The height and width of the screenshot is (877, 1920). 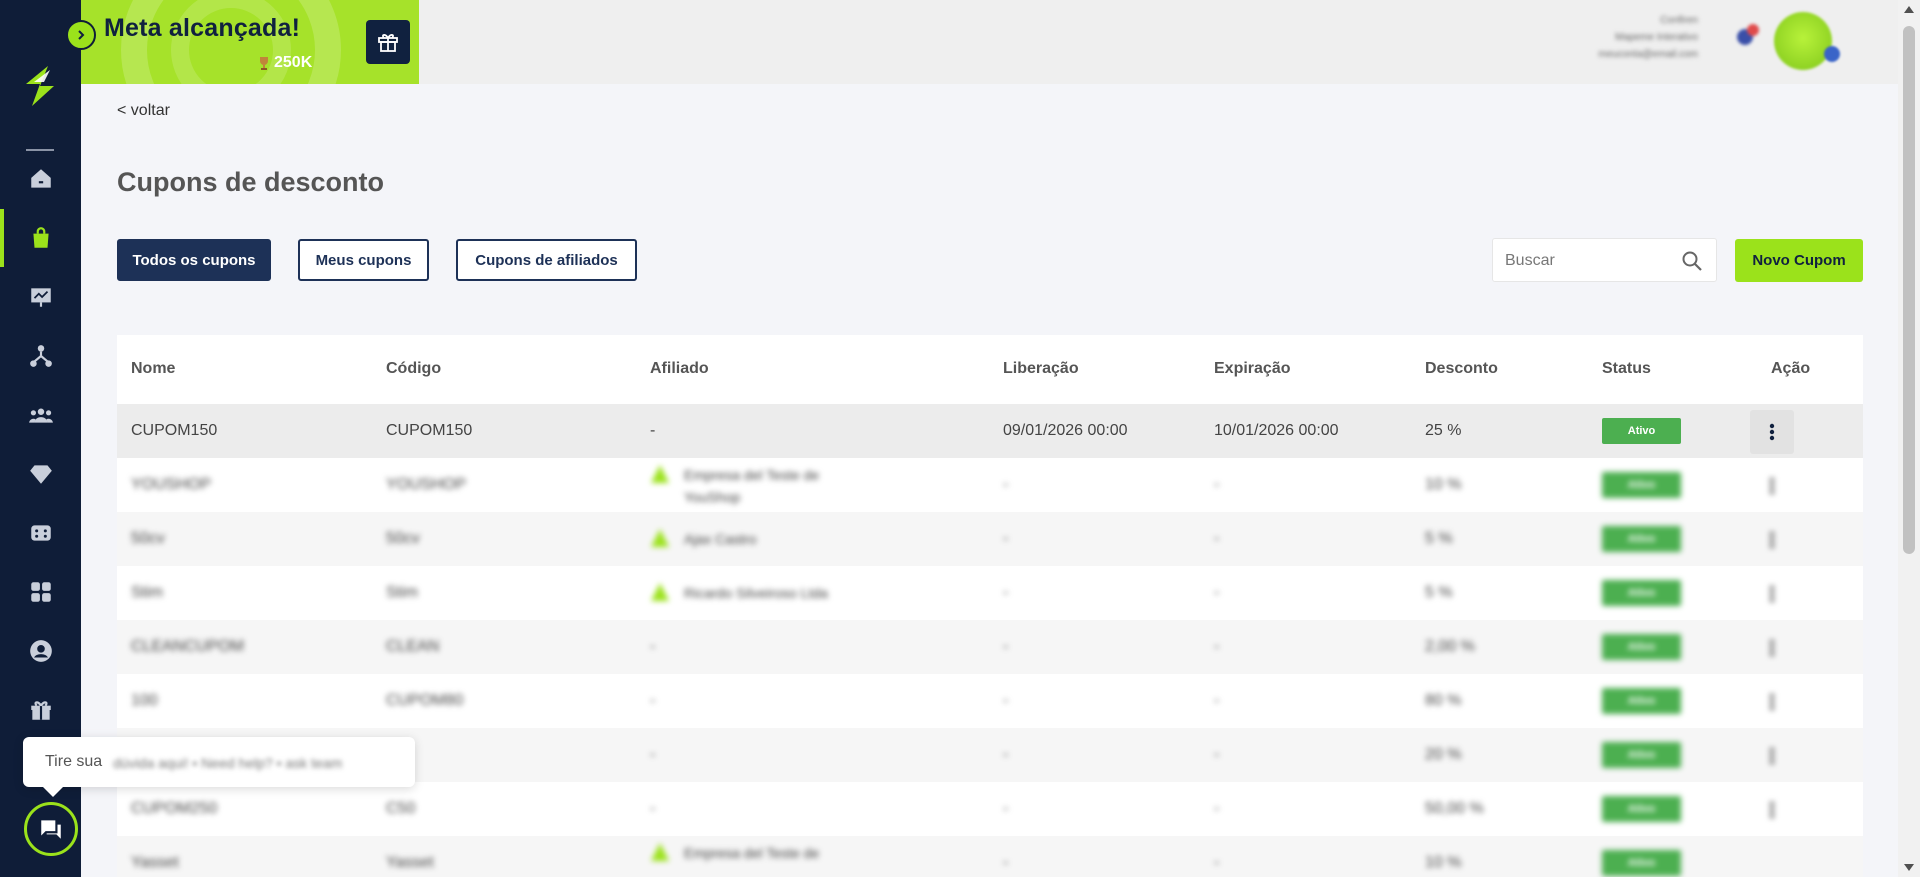 What do you see at coordinates (40, 533) in the screenshot?
I see `sidebar-item-games` at bounding box center [40, 533].